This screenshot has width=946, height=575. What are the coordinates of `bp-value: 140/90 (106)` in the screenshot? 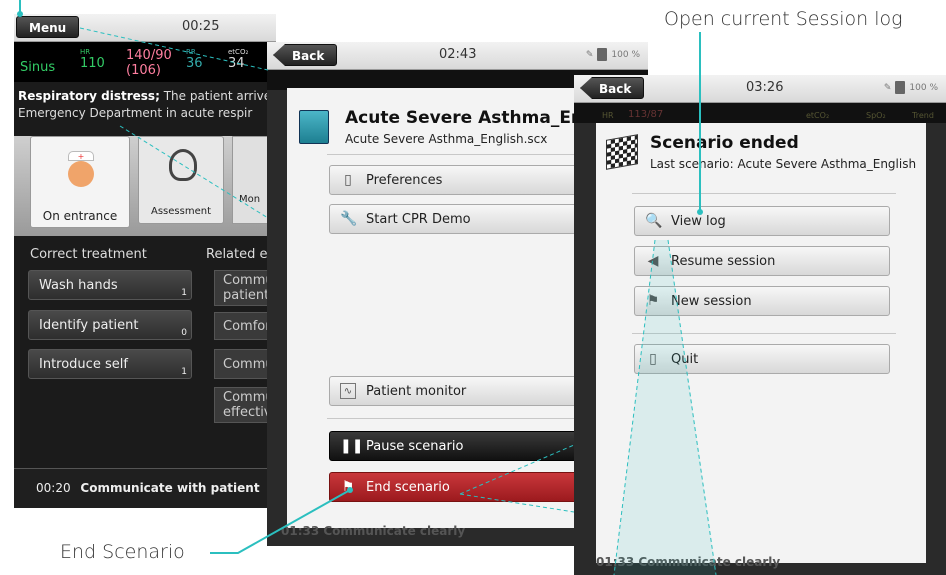 It's located at (149, 63).